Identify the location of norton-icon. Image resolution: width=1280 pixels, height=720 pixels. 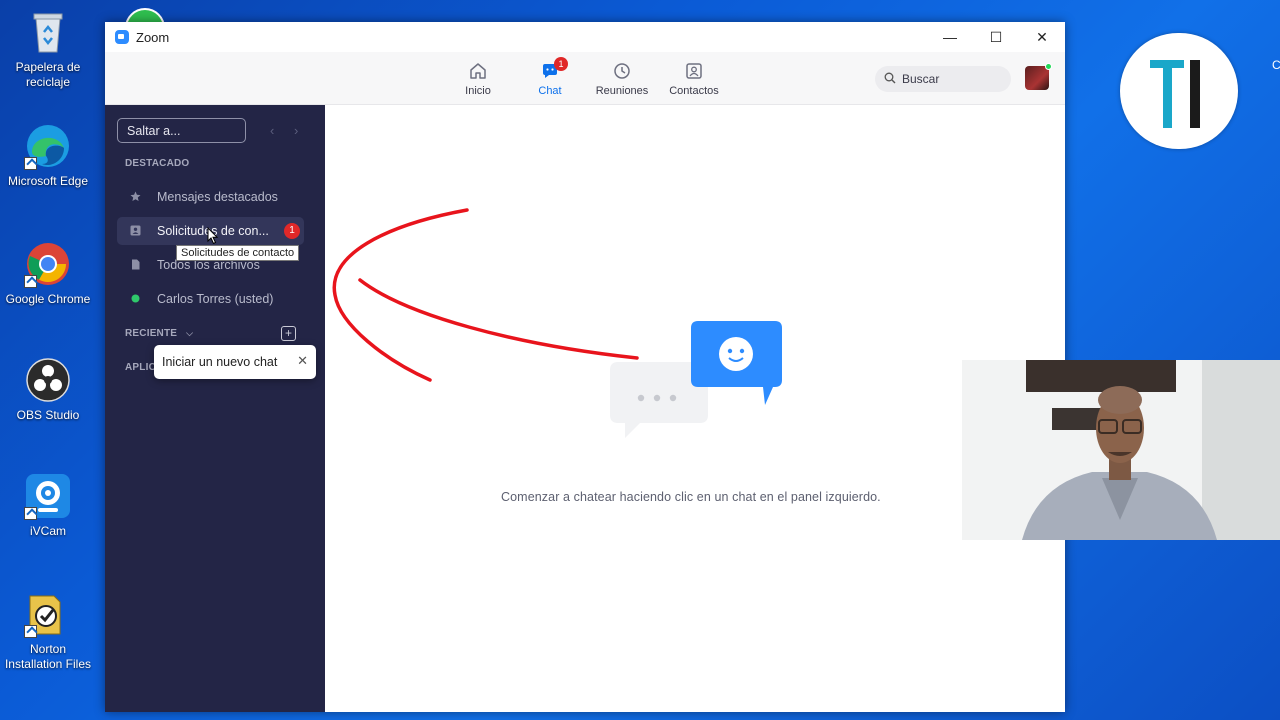
(48, 614).